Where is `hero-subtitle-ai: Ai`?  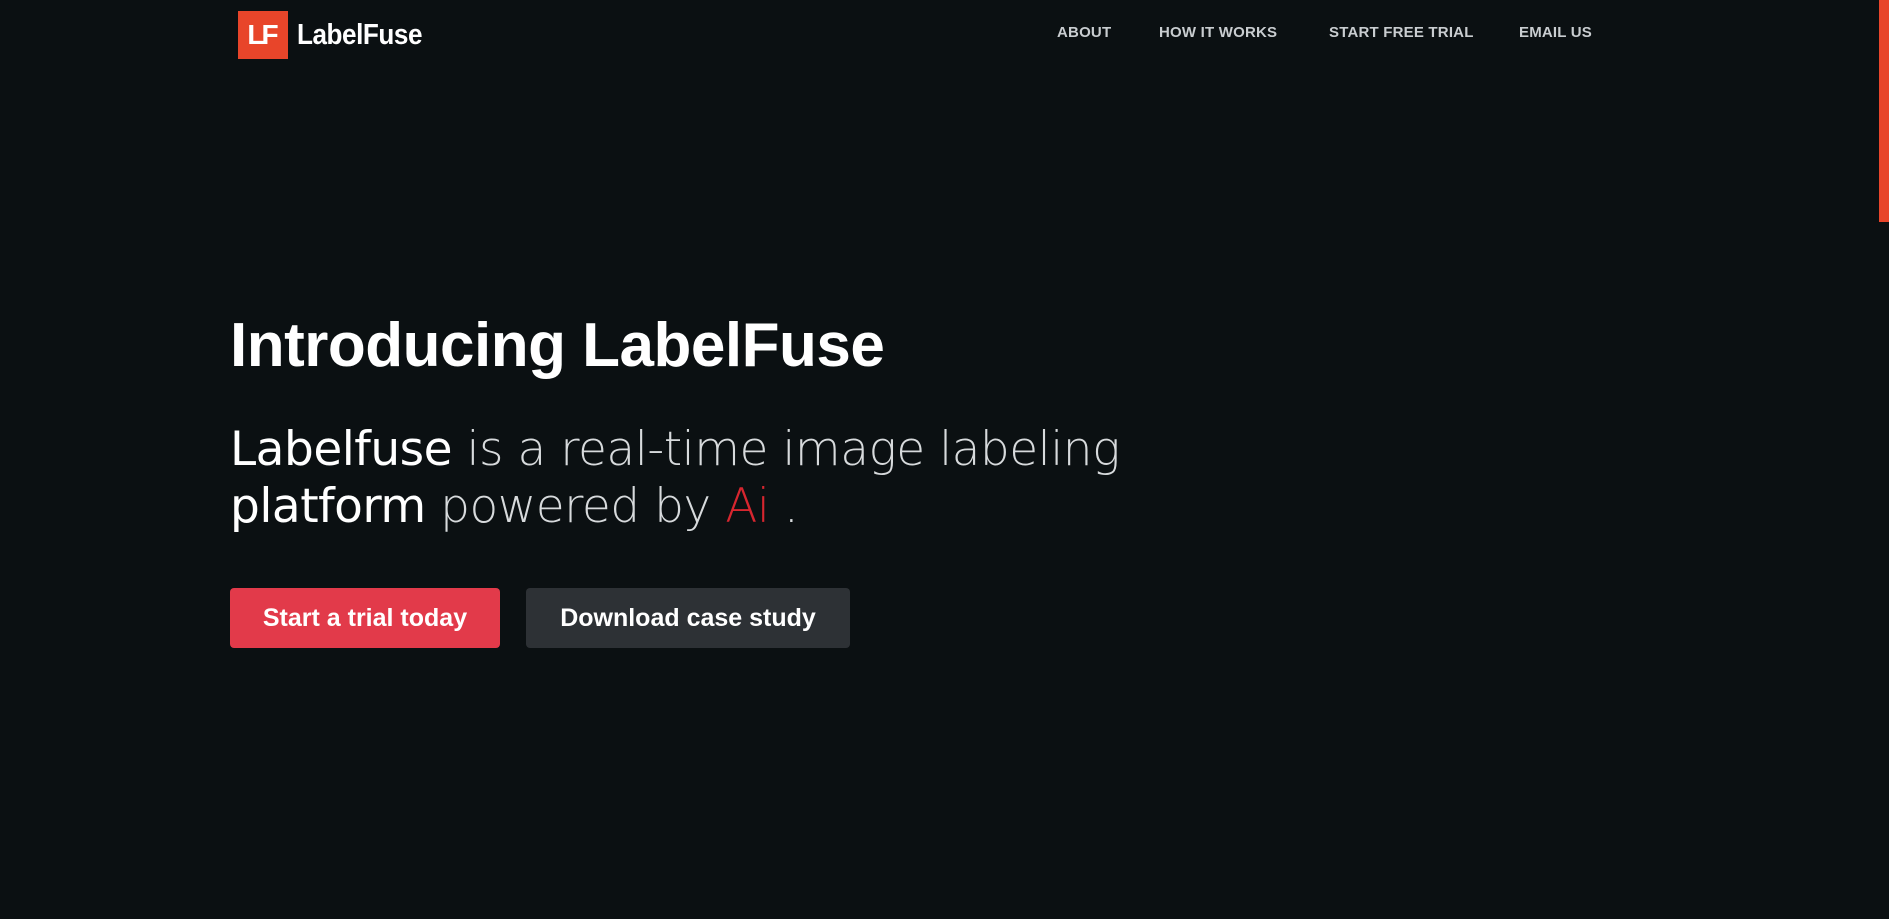 hero-subtitle-ai: Ai is located at coordinates (747, 506).